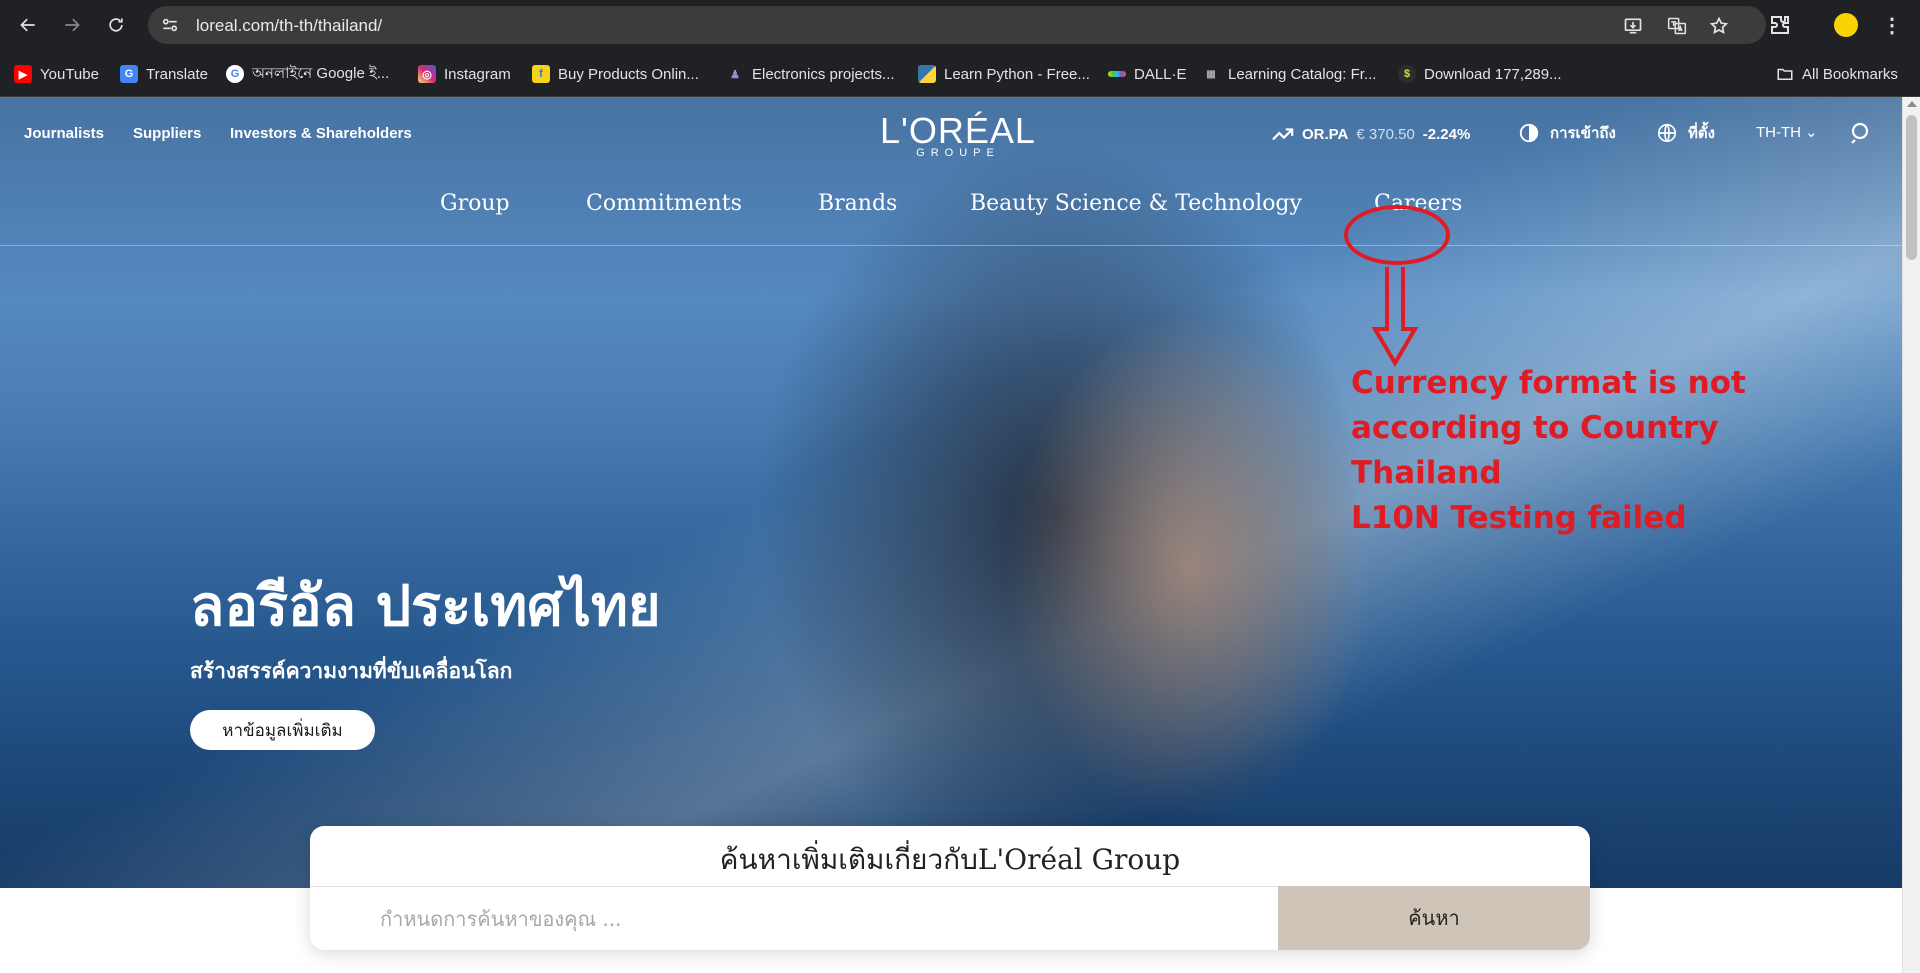  I want to click on search-input, so click(794, 918).